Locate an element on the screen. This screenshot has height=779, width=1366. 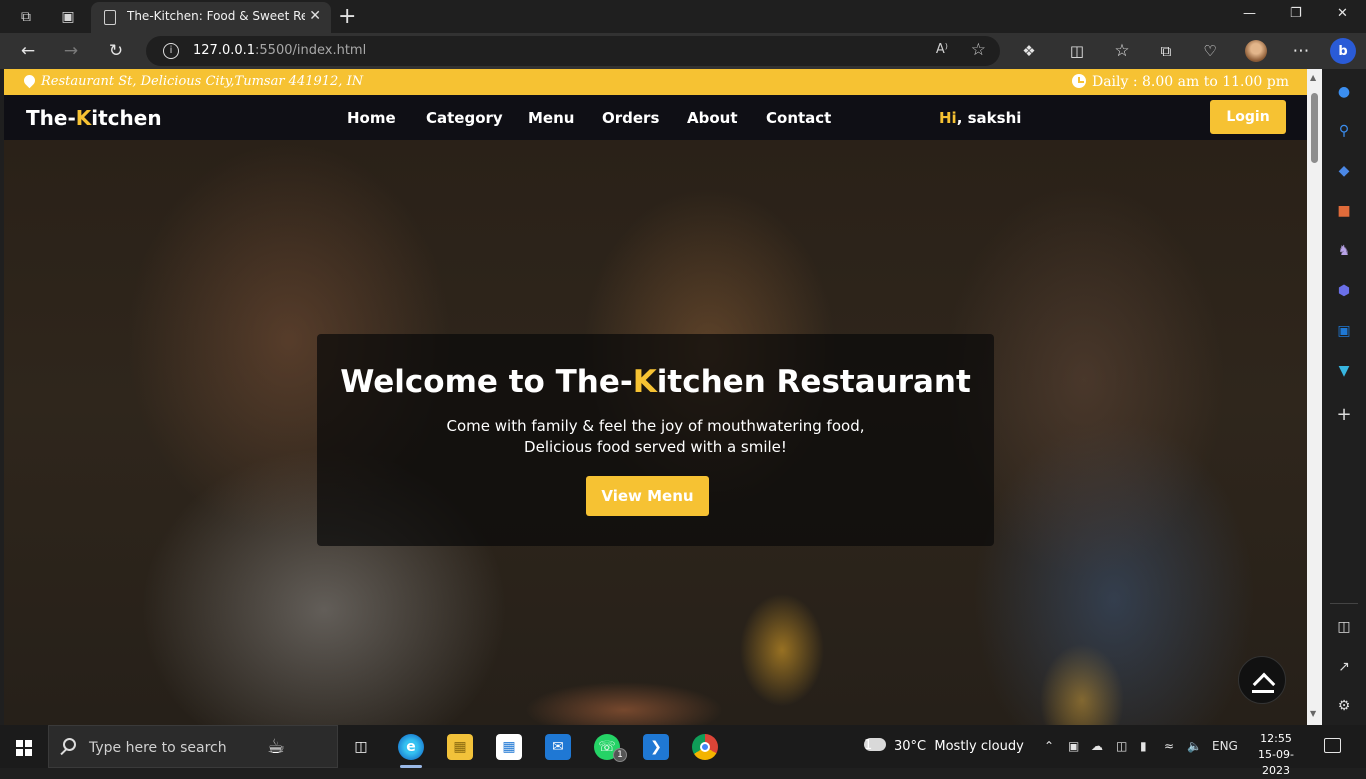
mail-icon: ✉ is located at coordinates (558, 747).